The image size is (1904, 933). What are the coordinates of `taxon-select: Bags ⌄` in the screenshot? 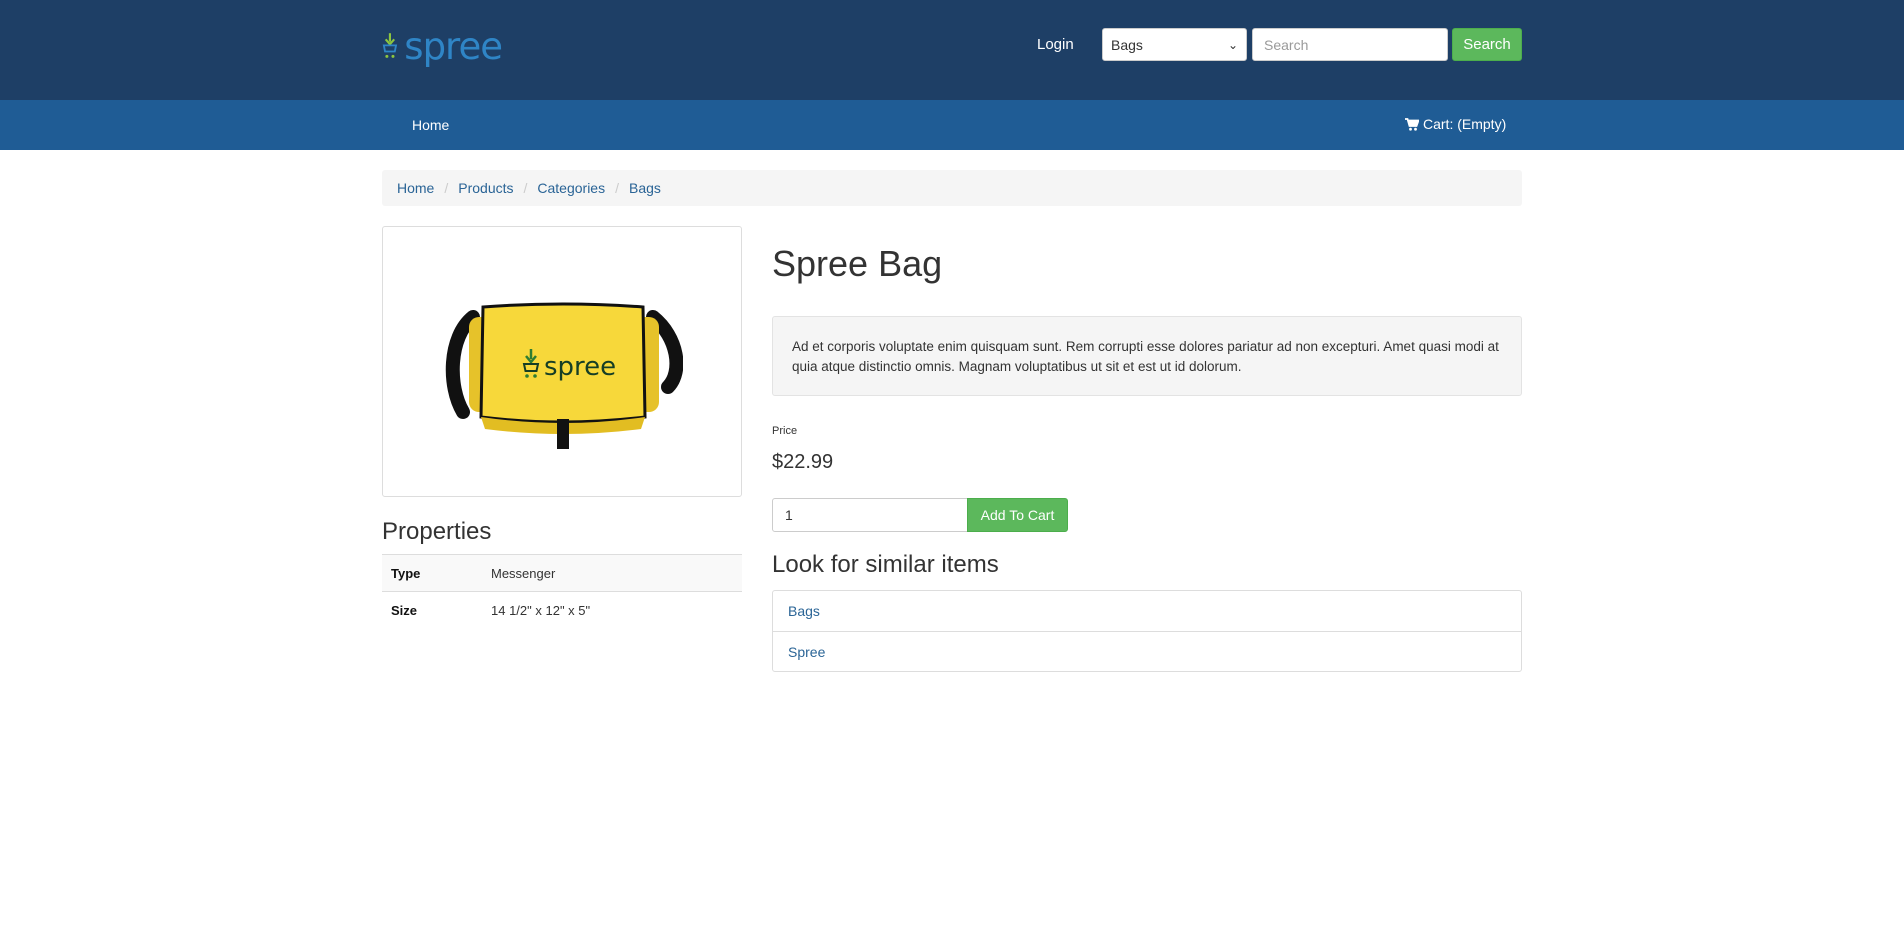 It's located at (1174, 44).